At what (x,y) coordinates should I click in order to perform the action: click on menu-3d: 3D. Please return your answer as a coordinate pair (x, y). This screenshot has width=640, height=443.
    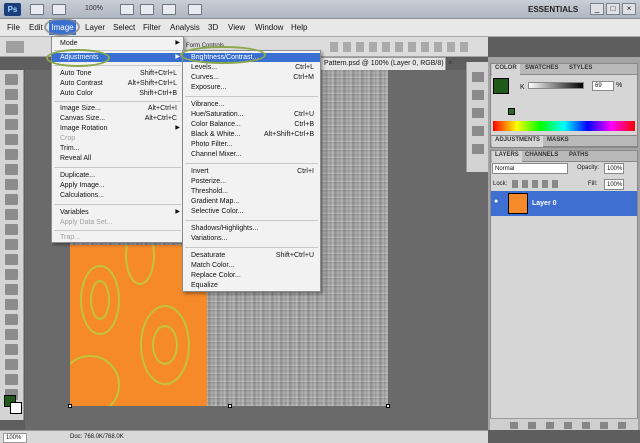
    Looking at the image, I should click on (213, 27).